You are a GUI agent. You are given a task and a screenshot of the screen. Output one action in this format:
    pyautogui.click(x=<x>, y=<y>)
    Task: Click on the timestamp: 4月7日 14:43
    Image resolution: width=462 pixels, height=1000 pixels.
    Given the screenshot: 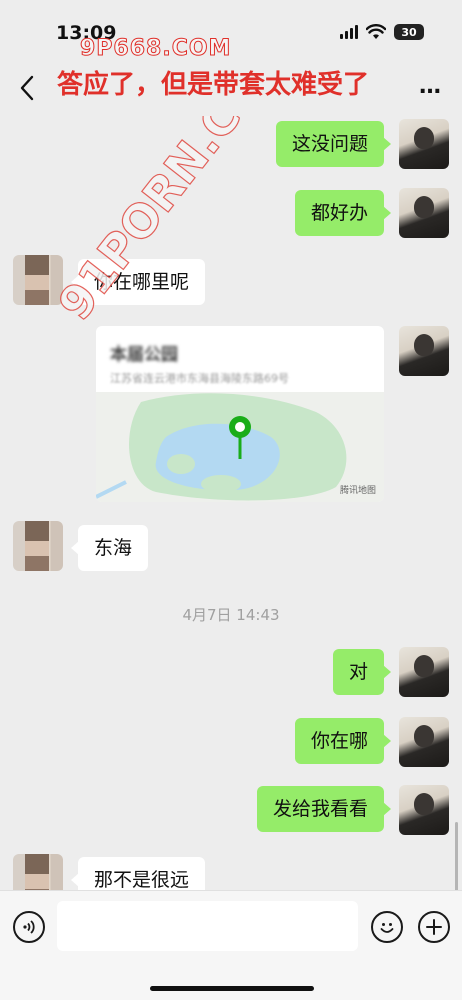 What is the action you would take?
    pyautogui.click(x=231, y=615)
    